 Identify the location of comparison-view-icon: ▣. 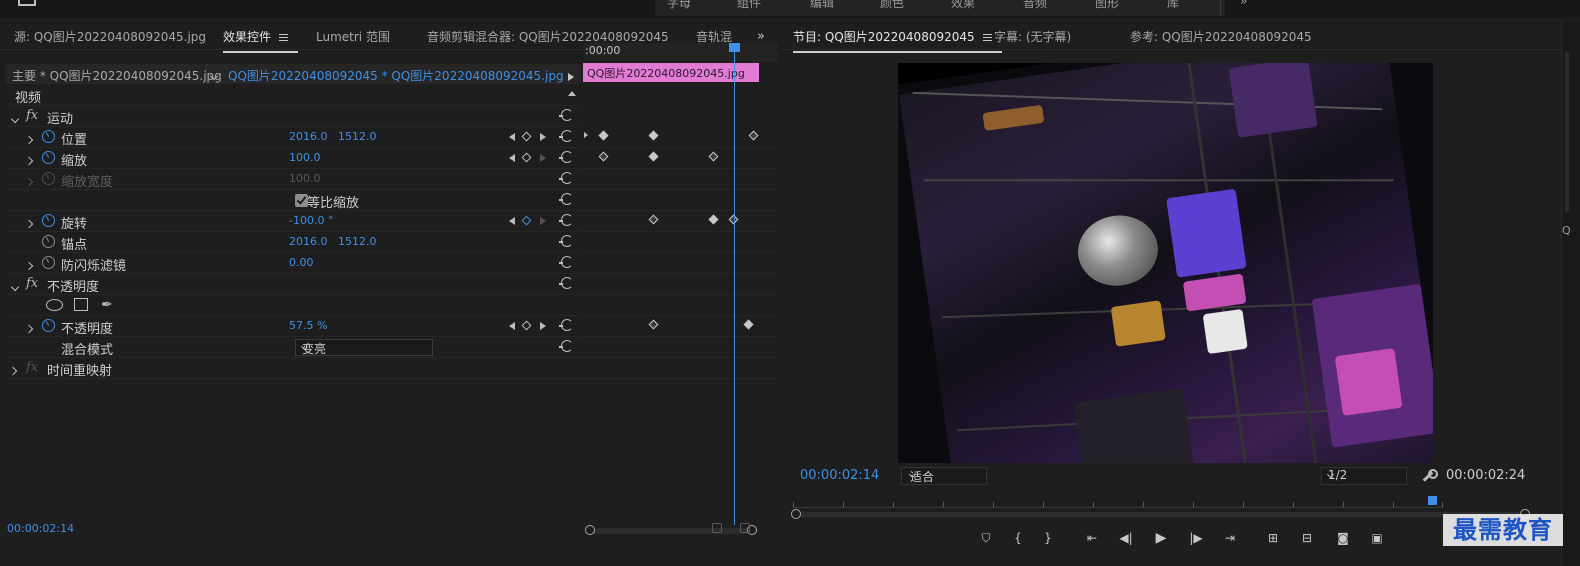
(1377, 538).